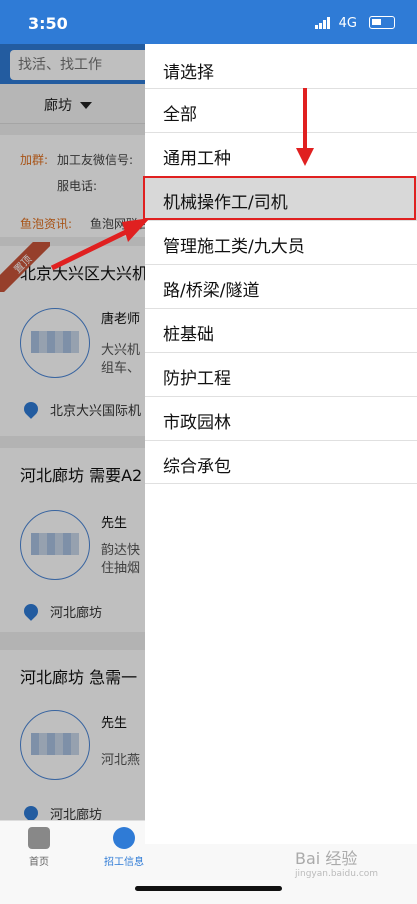 The width and height of the screenshot is (417, 904). I want to click on dropdown-item-label: 通用工种, so click(197, 159).